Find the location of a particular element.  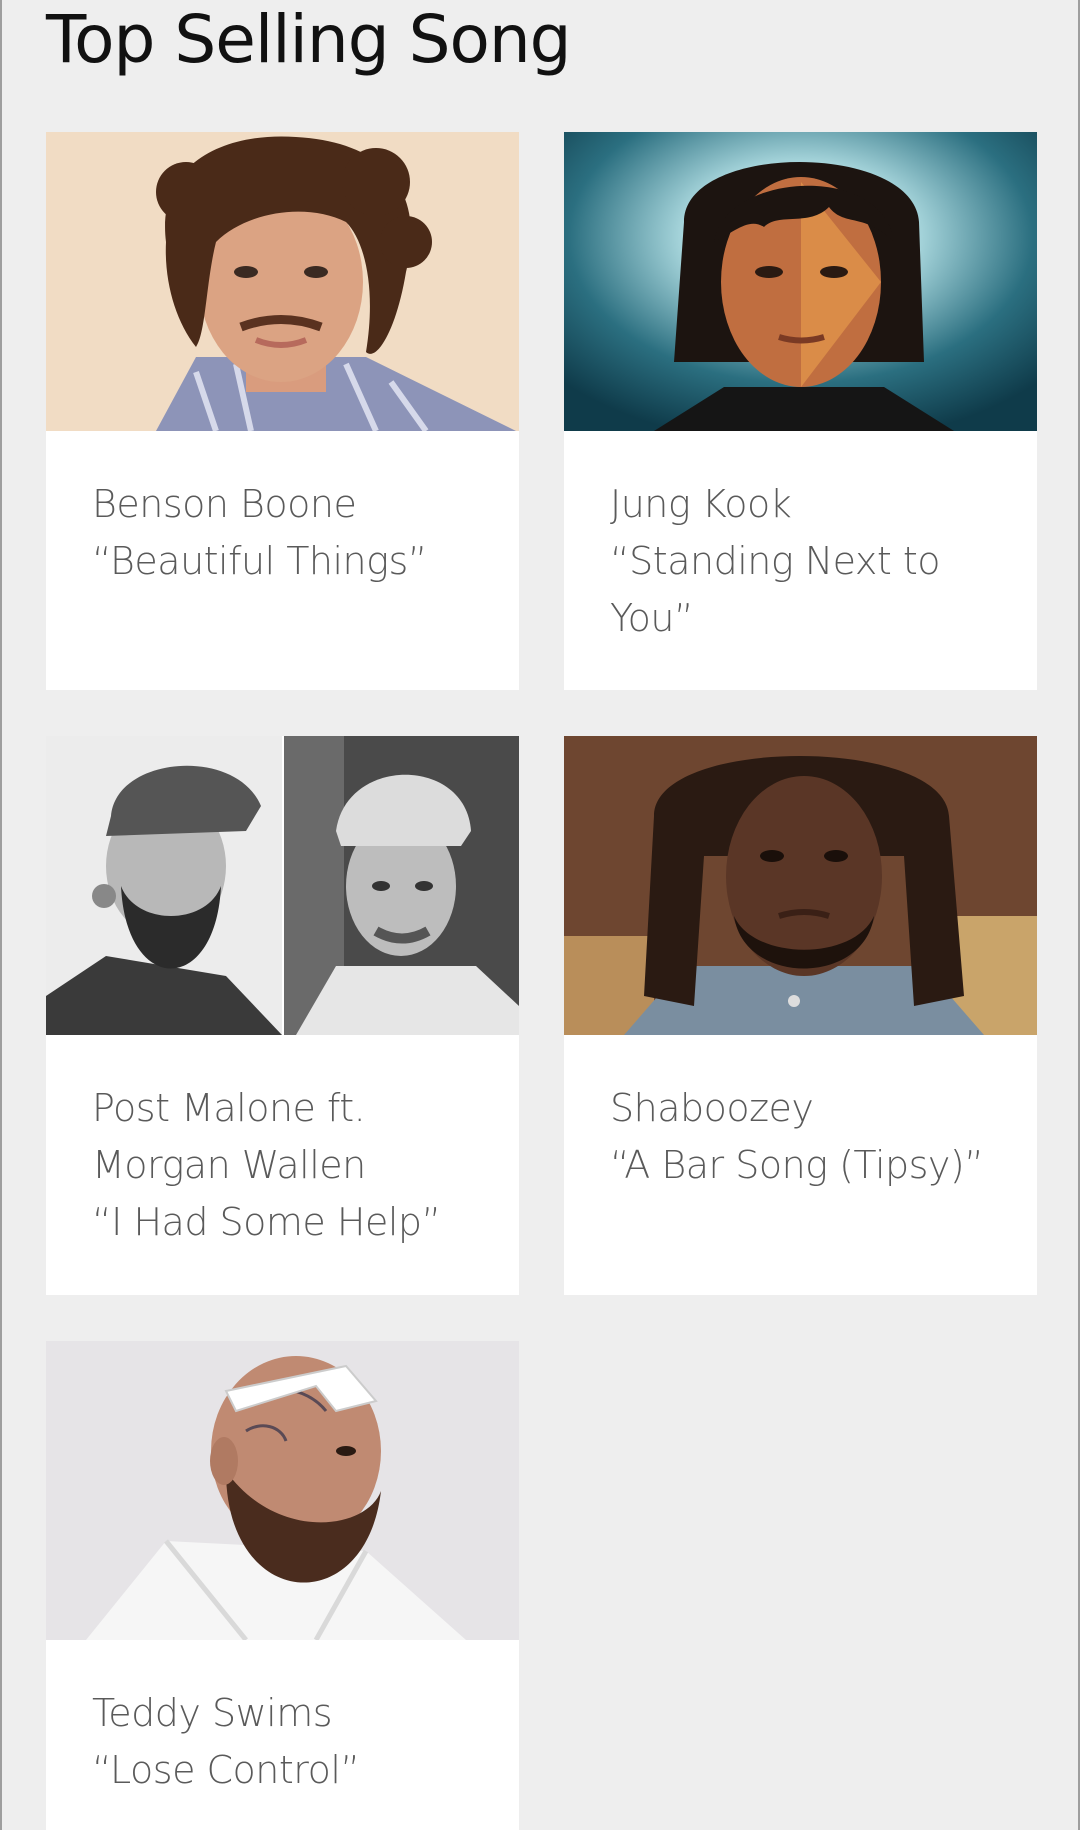

artist-photo-benson-boone is located at coordinates (282, 281).